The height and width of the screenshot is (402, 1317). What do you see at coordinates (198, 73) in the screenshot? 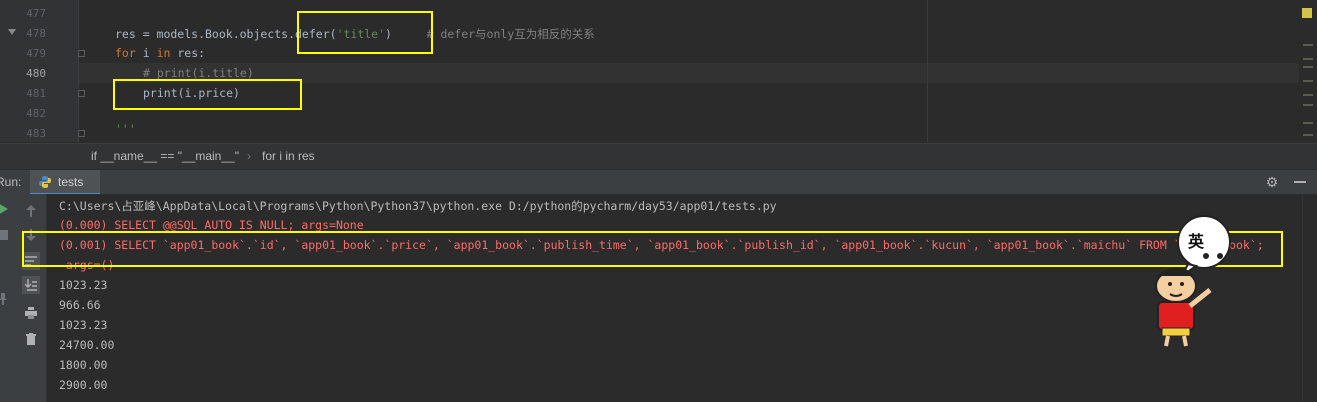
I see `code-line-480: # print(i.title)` at bounding box center [198, 73].